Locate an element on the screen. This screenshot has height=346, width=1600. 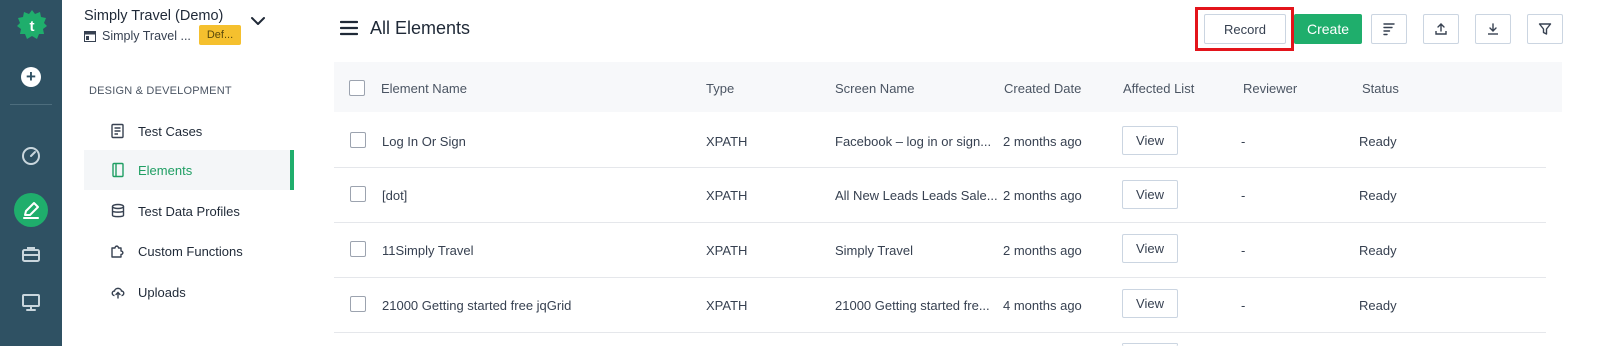
column-header-created-date: Created Date is located at coordinates (1042, 88).